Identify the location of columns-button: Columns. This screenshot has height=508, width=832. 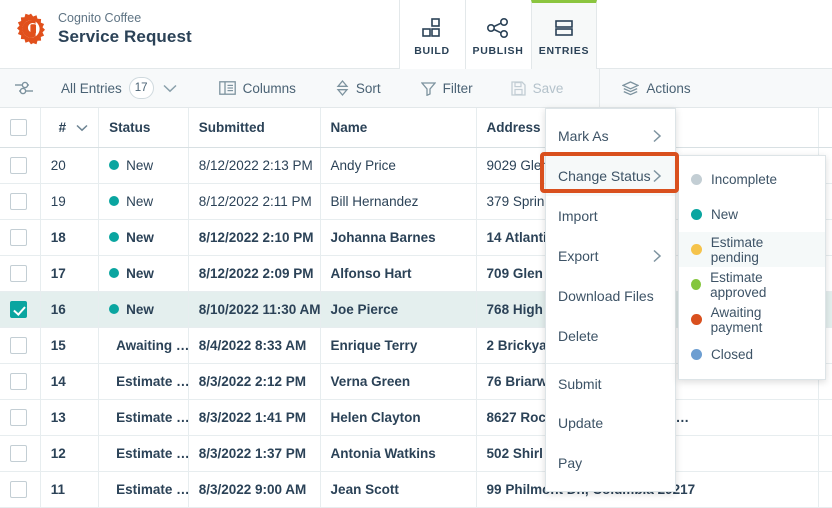
(257, 88).